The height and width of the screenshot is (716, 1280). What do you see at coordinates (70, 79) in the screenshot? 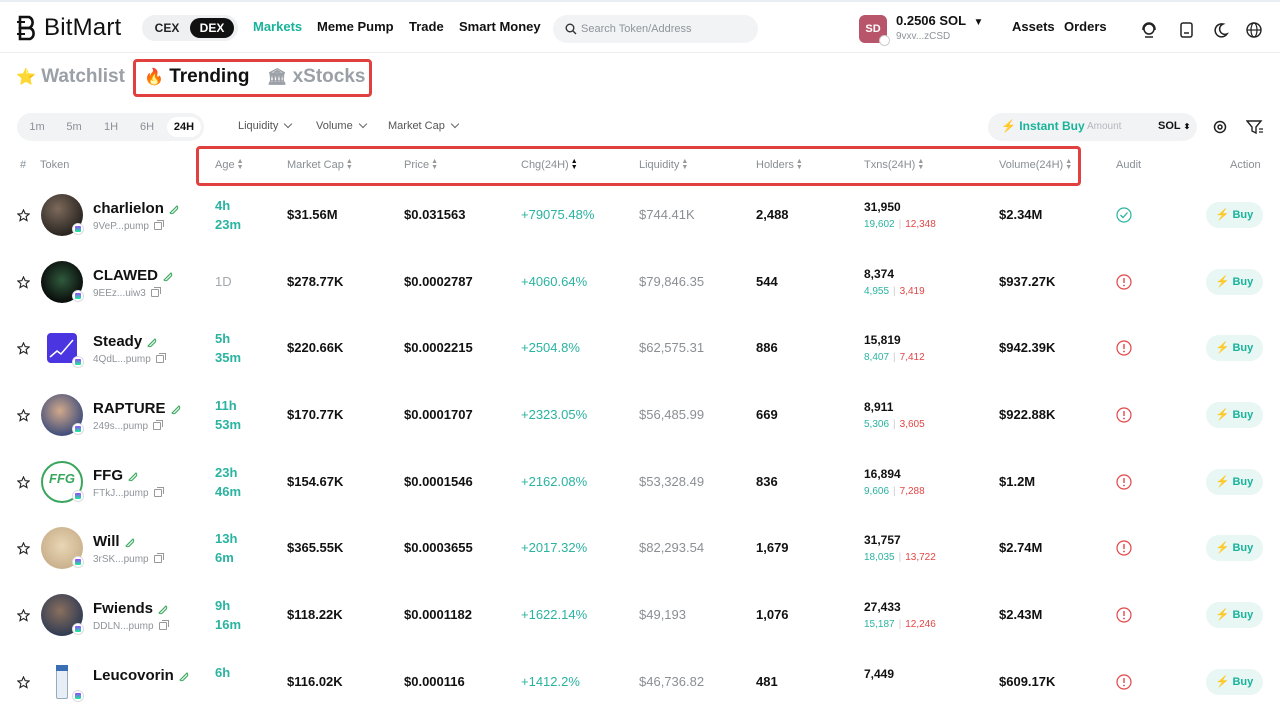
I see `tab-watchlist: ⭐ Watchlist` at bounding box center [70, 79].